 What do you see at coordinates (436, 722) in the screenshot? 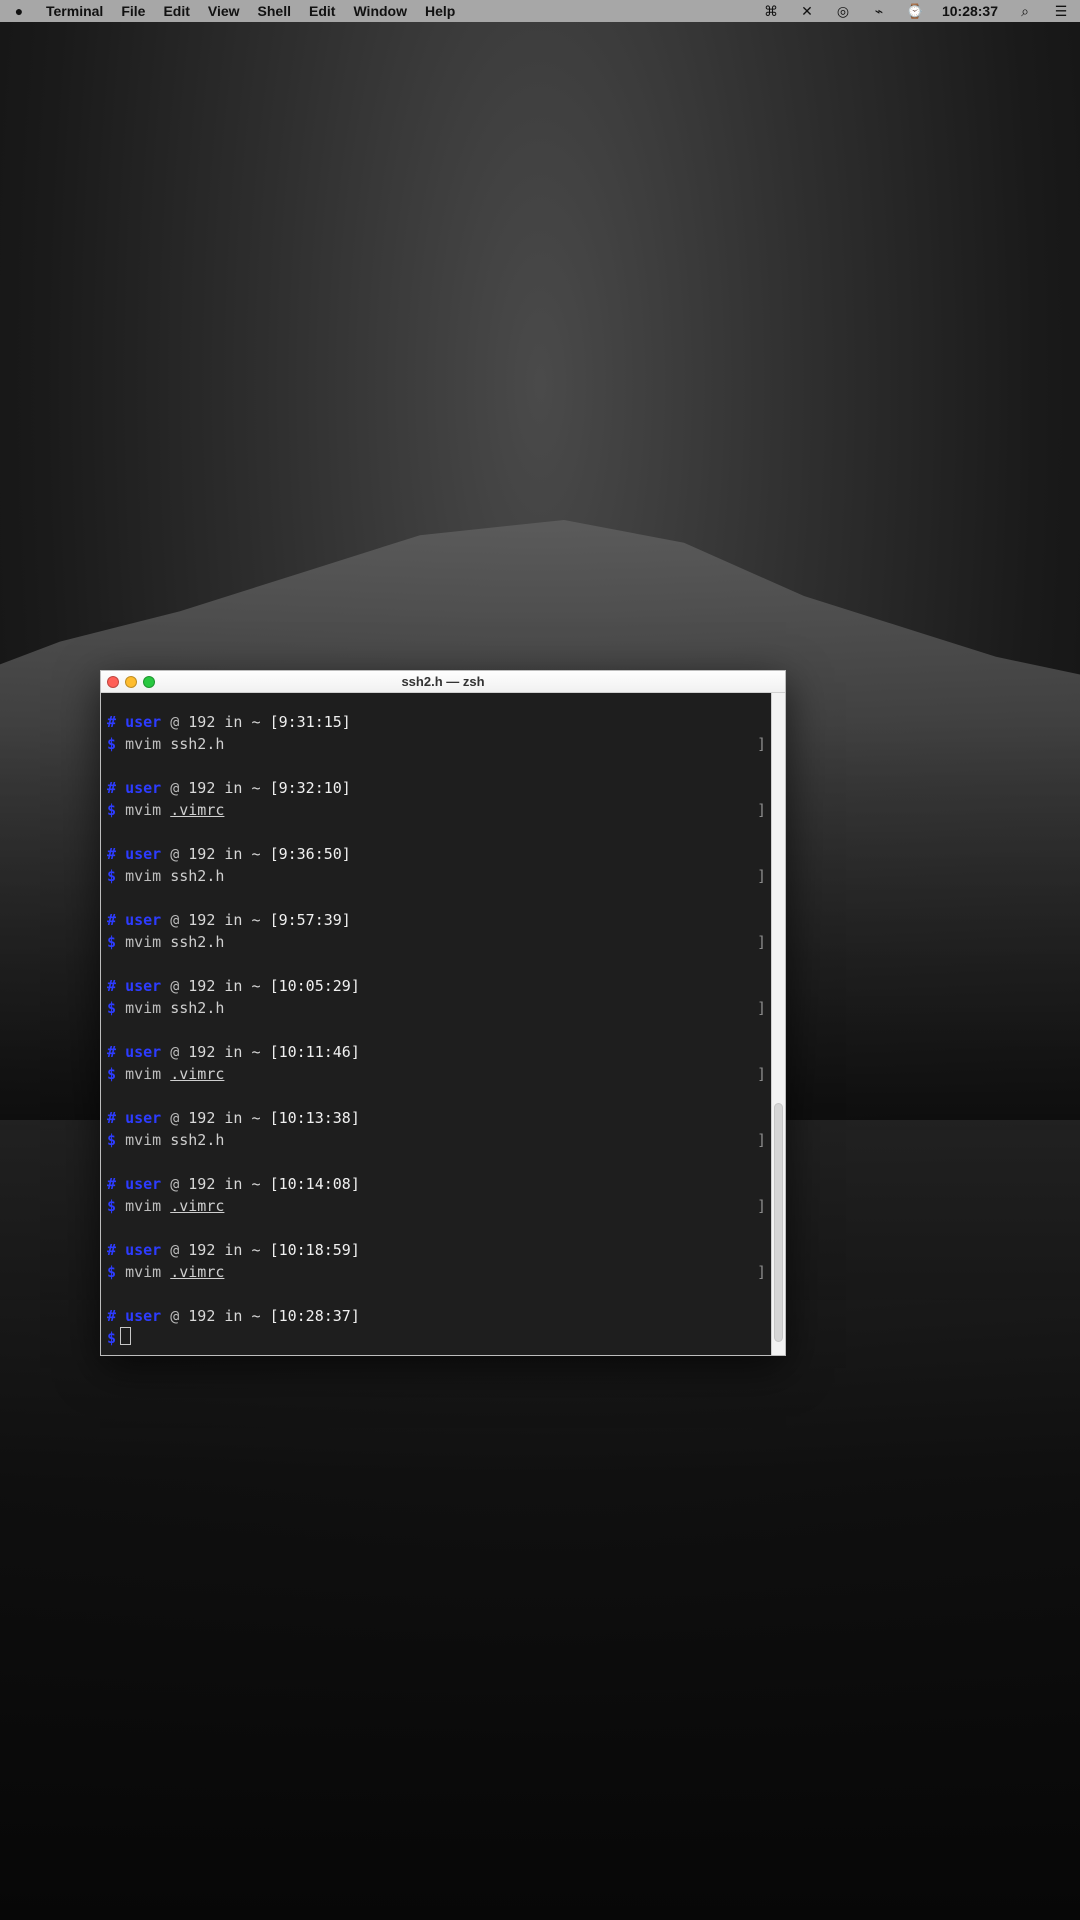
I see `prompt-line: # user @ 192 in ~ [9:31:15]` at bounding box center [436, 722].